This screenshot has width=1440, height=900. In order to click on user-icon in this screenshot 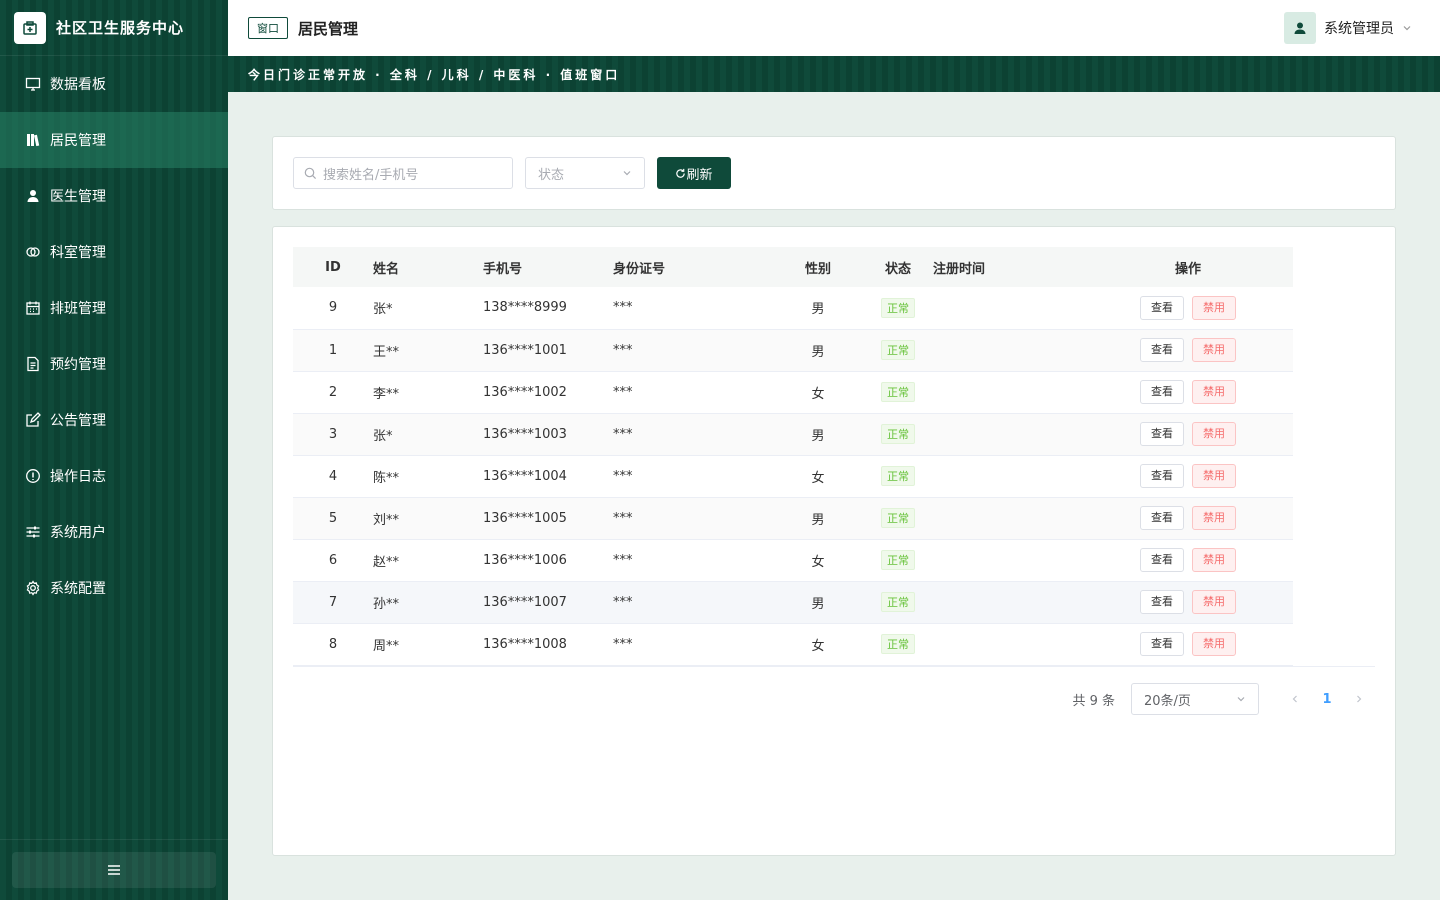, I will do `click(33, 196)`.